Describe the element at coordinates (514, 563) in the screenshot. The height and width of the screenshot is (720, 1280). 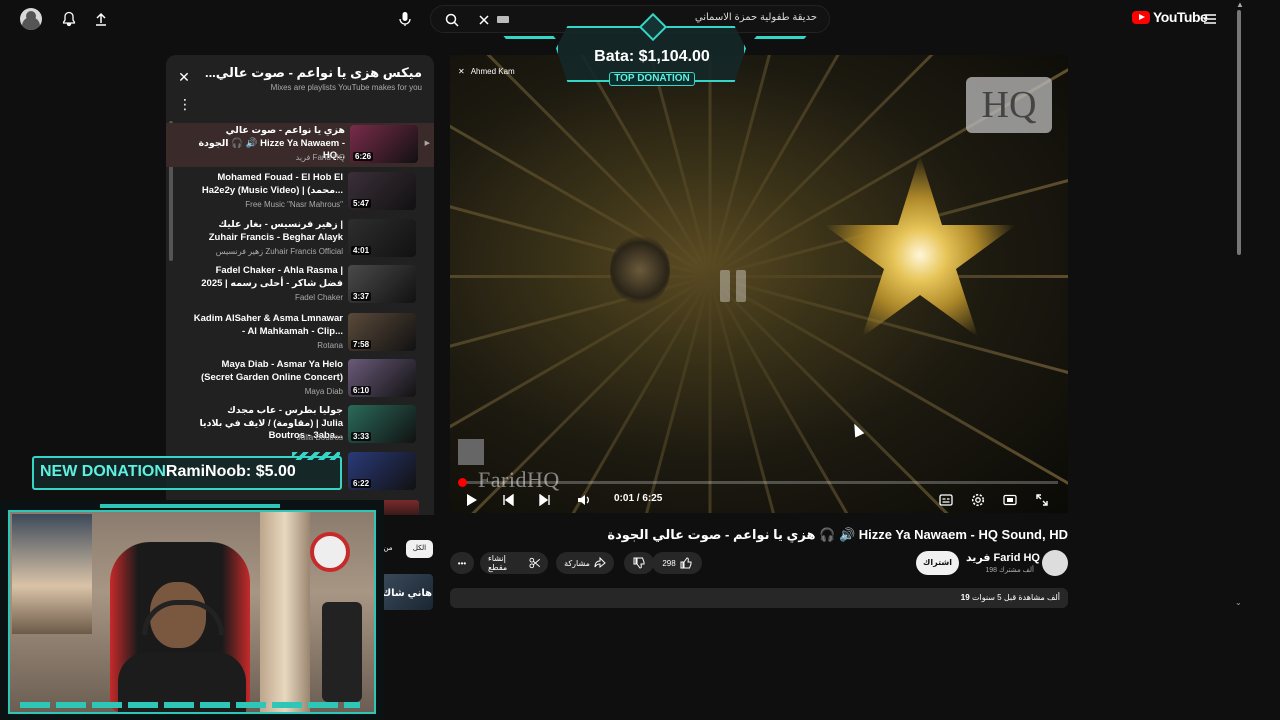
I see `clip-button: إنشاء مقطع` at that location.